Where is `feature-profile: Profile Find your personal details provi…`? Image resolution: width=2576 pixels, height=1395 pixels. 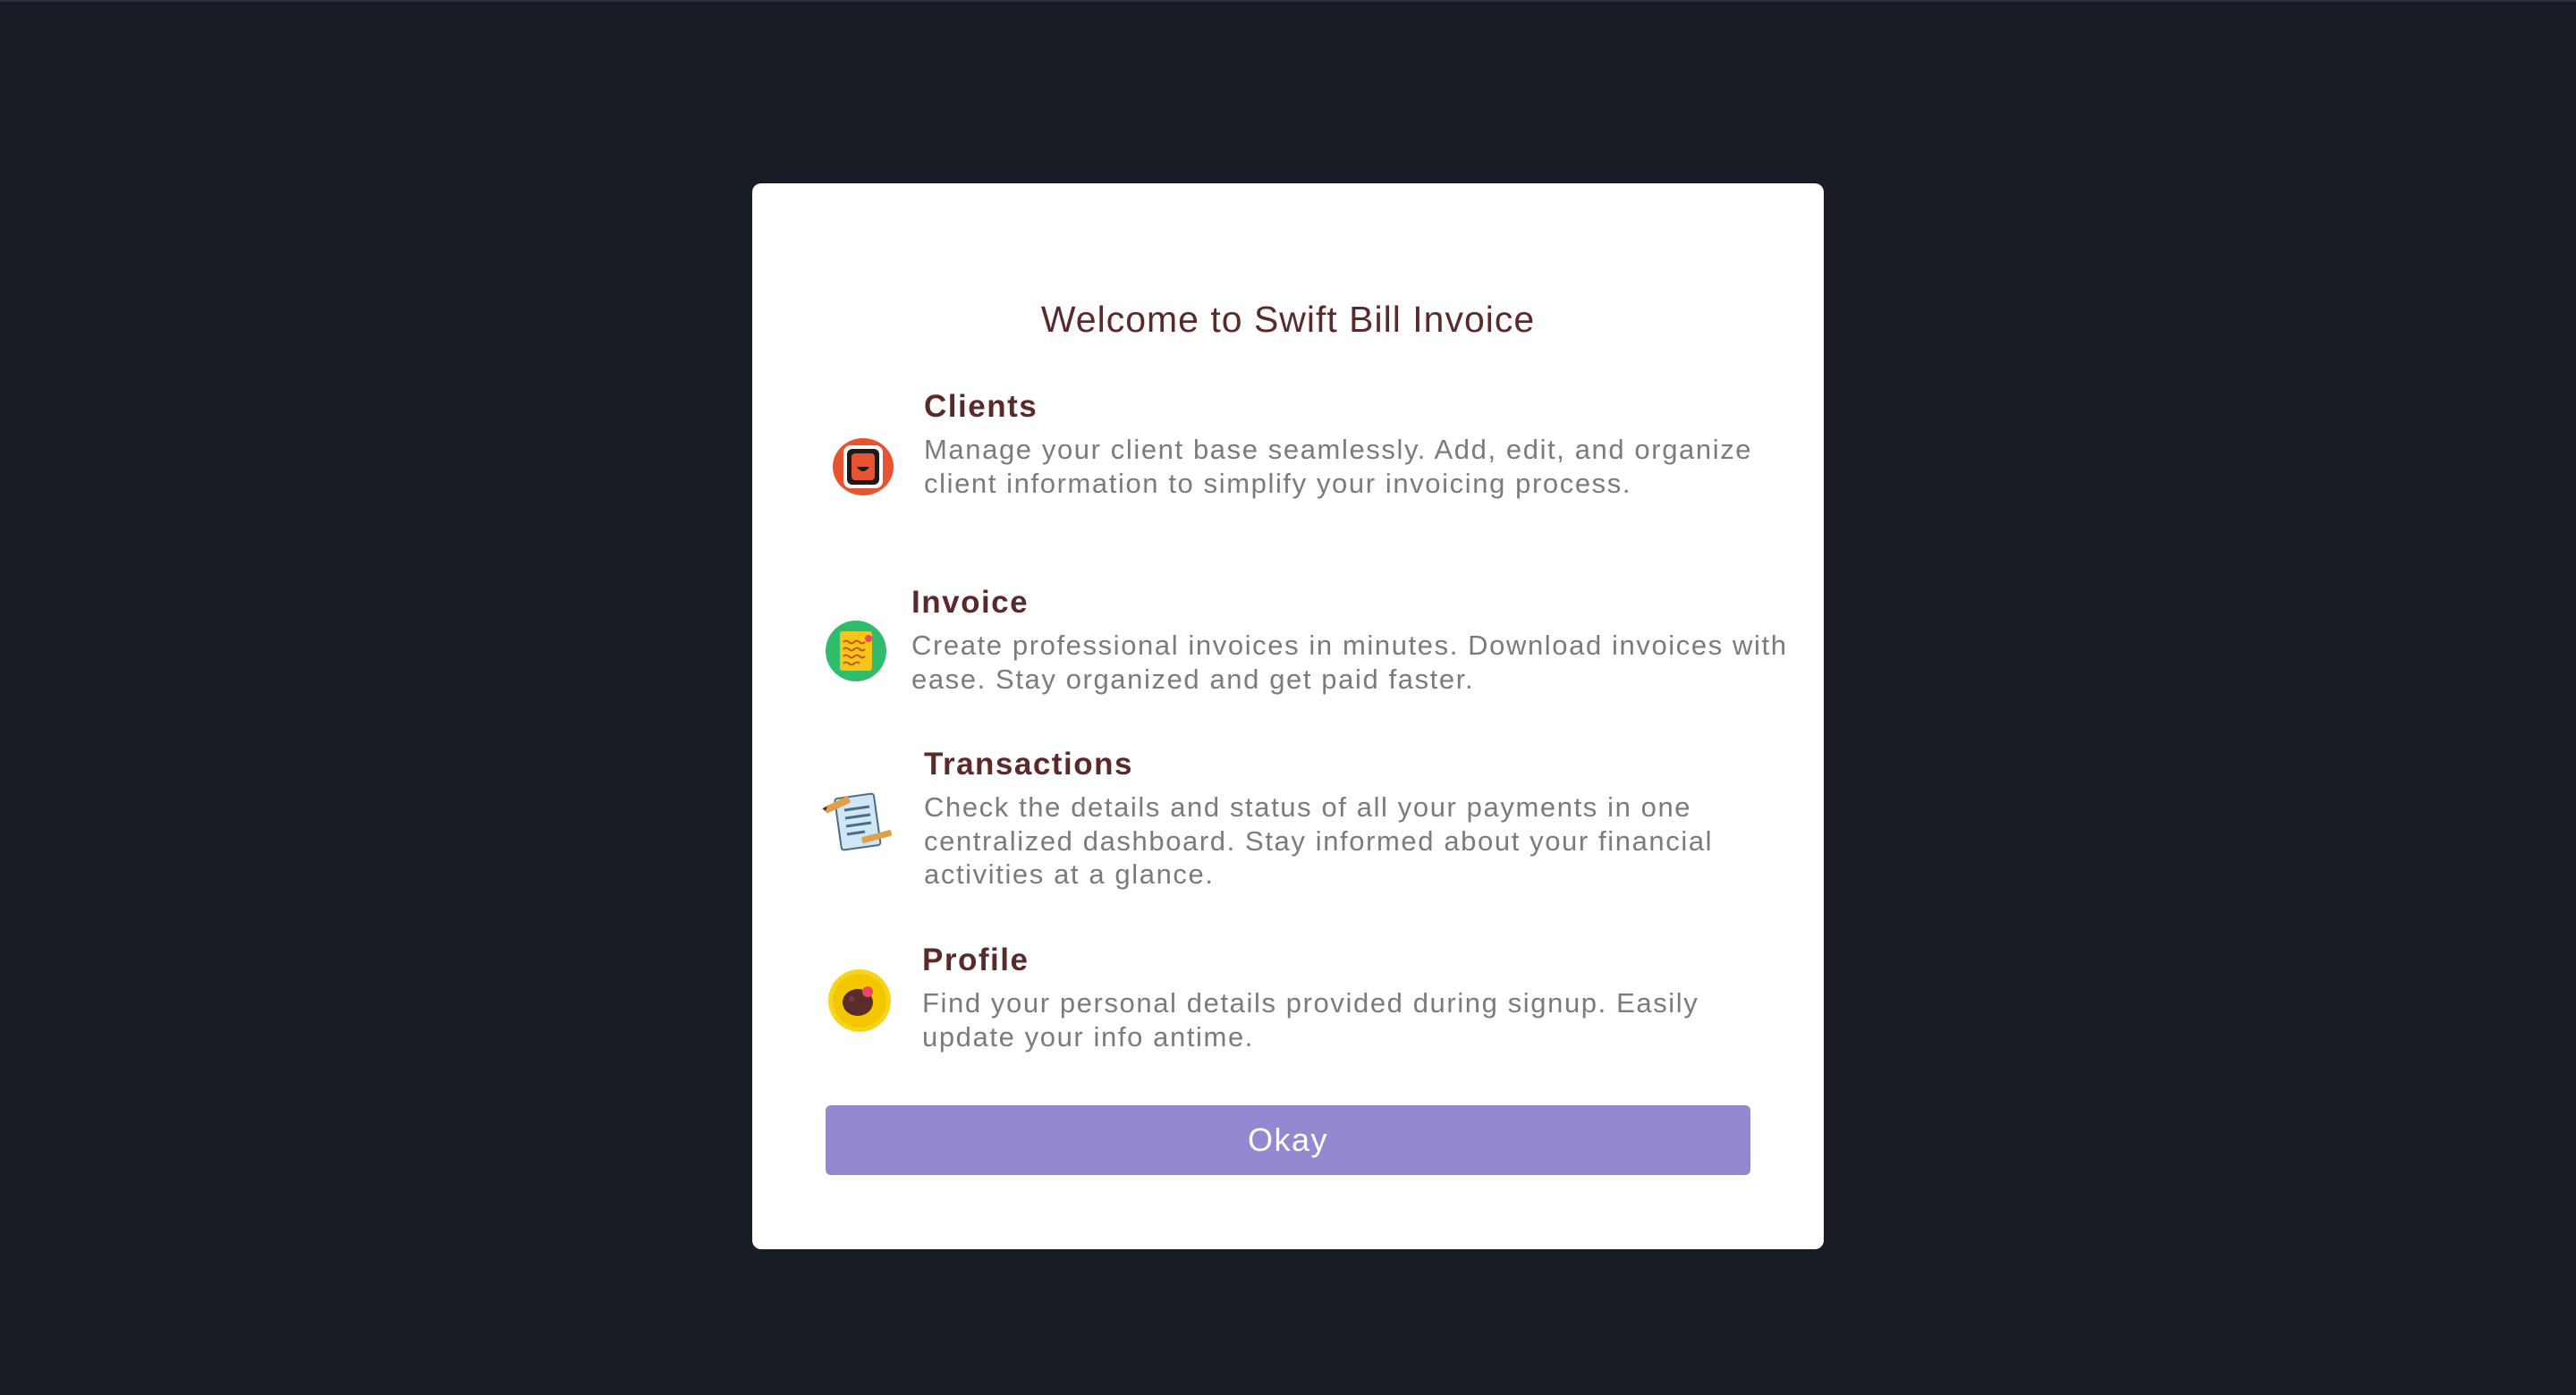 feature-profile: Profile Find your personal details provi… is located at coordinates (1291, 996).